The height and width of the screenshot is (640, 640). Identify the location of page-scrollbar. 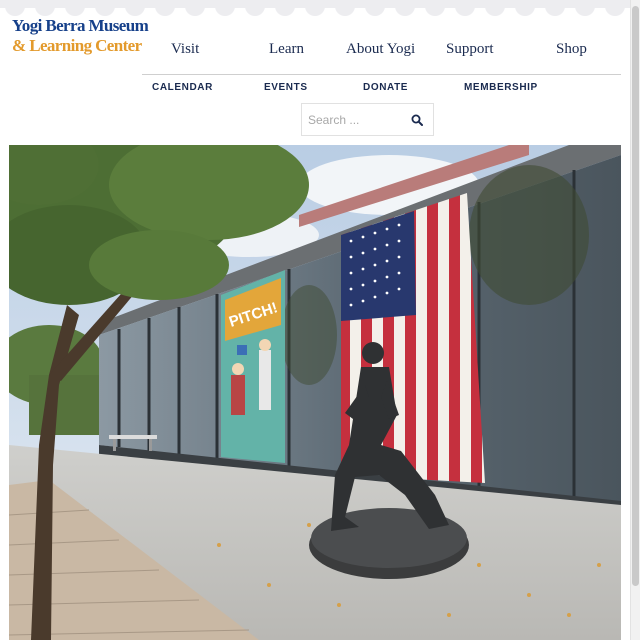
(635, 320).